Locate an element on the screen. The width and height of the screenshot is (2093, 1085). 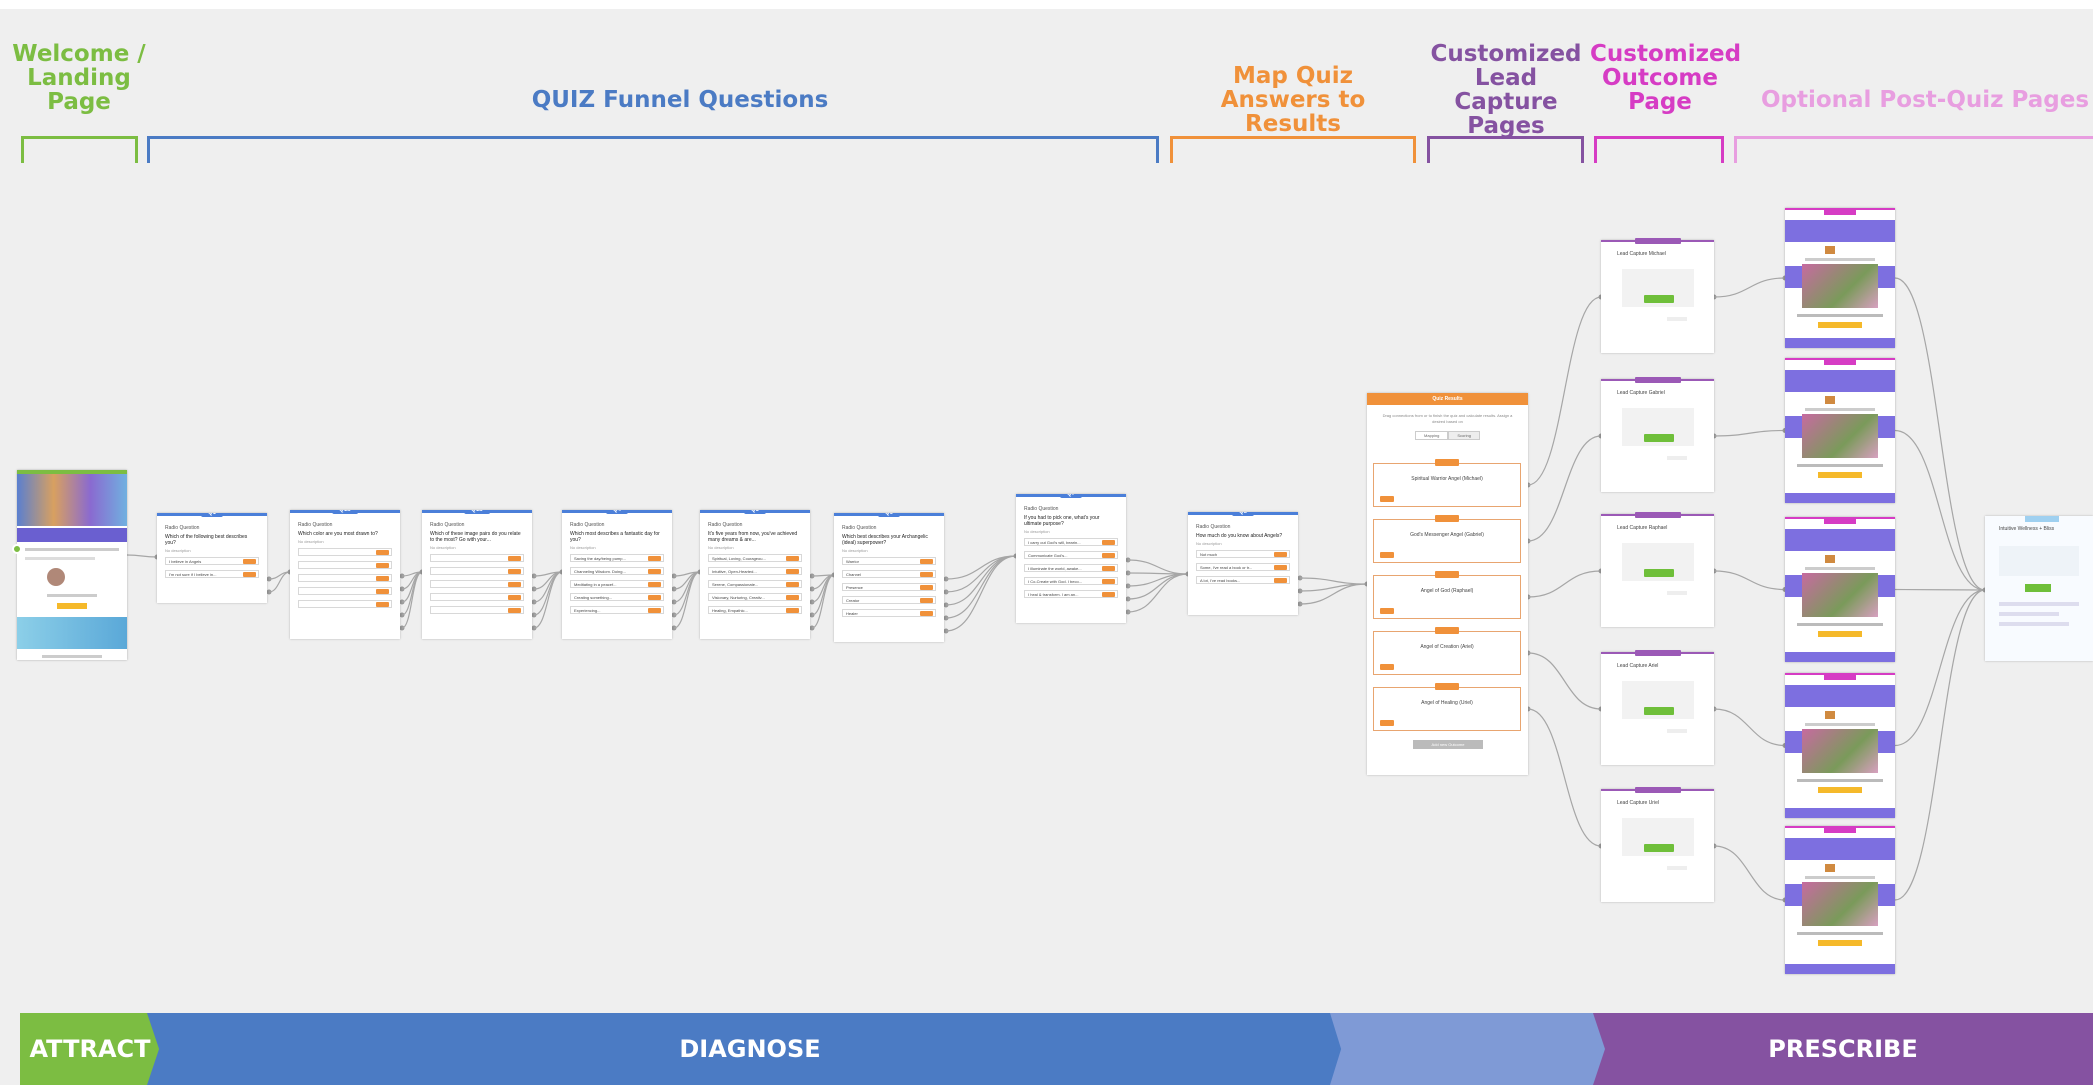
post-quiz-button is located at coordinates (2038, 588).